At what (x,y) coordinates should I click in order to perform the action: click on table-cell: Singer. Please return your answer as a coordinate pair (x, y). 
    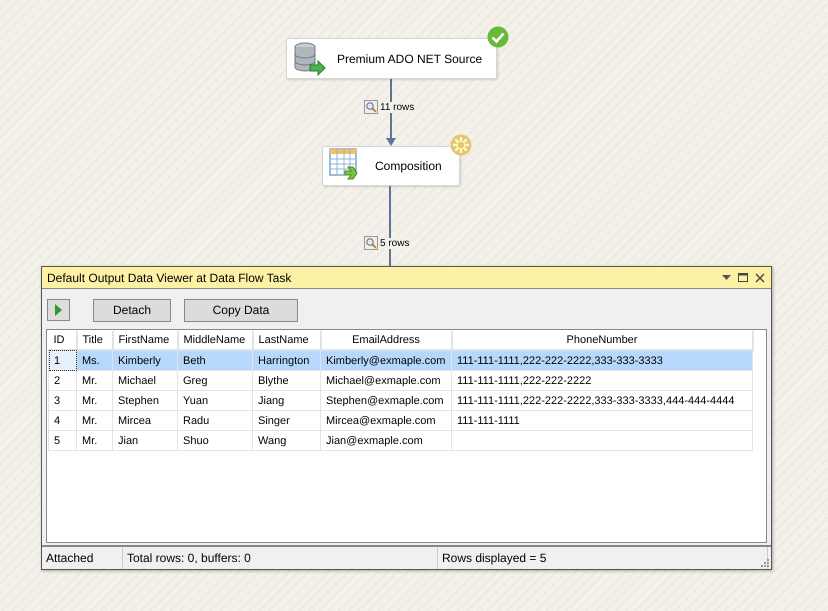
    Looking at the image, I should click on (286, 420).